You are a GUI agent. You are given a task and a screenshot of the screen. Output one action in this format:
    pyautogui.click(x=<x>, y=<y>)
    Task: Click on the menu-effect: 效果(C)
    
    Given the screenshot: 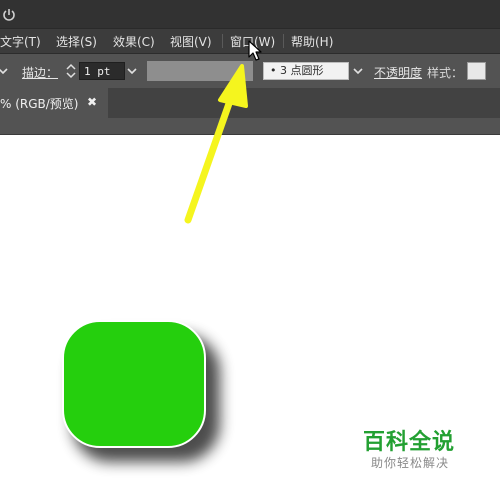 What is the action you would take?
    pyautogui.click(x=134, y=41)
    